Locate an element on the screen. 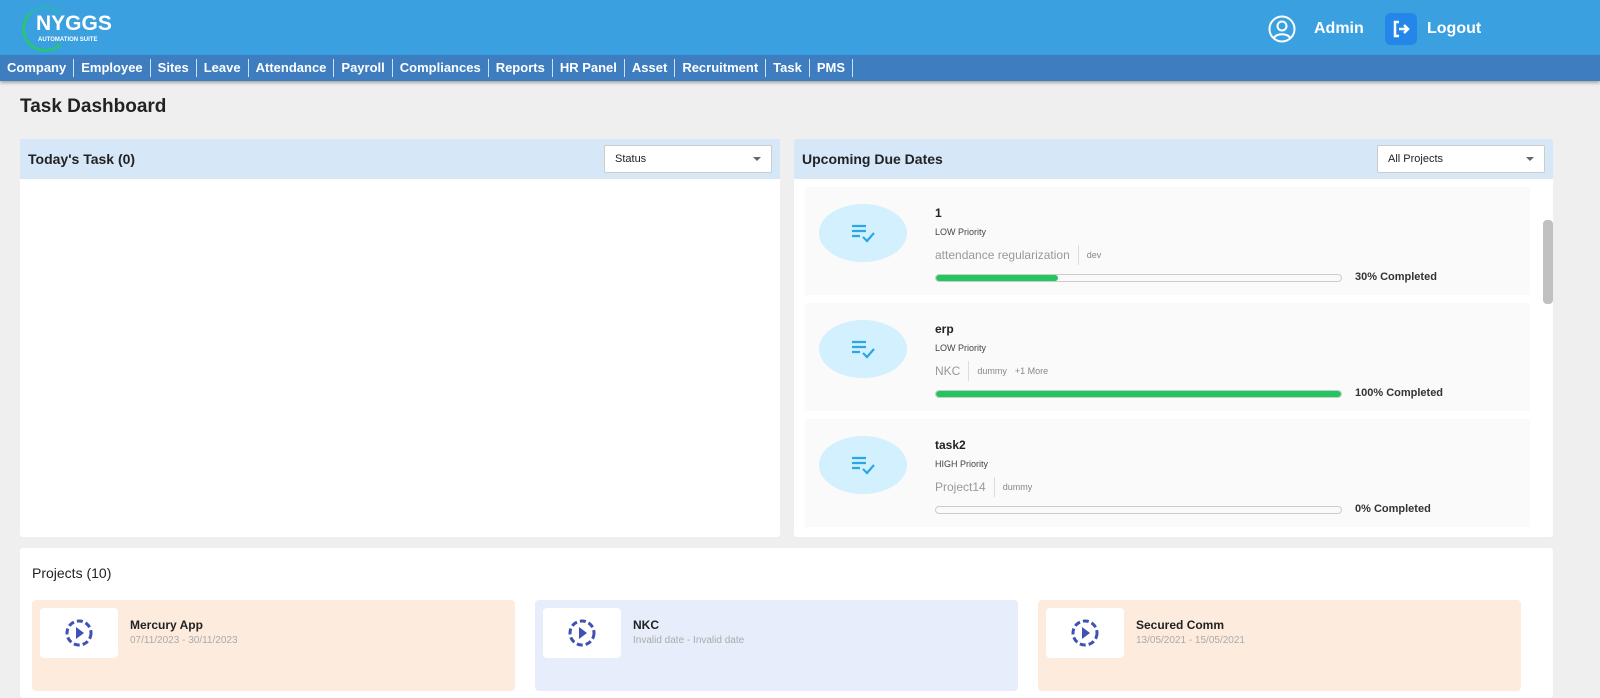  panel-title: Projects (10) is located at coordinates (72, 573).